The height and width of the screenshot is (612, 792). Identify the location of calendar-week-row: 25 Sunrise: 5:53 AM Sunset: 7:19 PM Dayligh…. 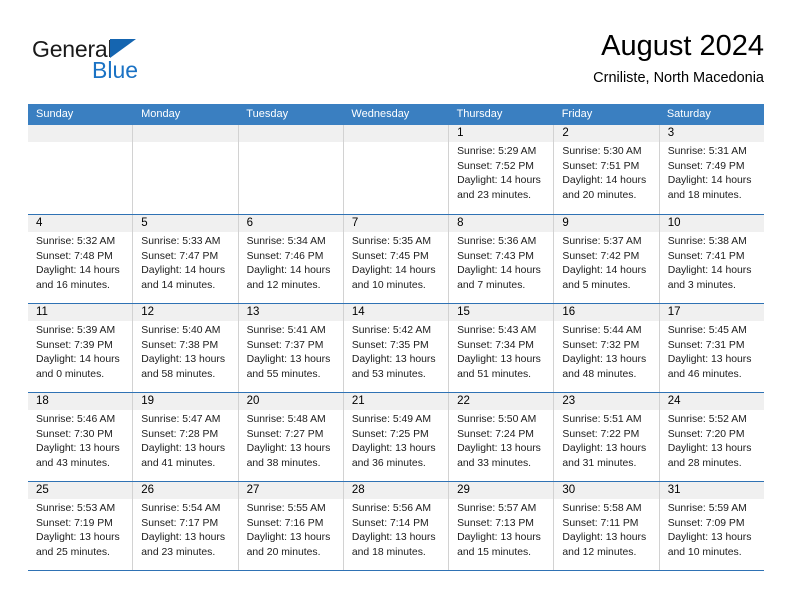
(396, 525).